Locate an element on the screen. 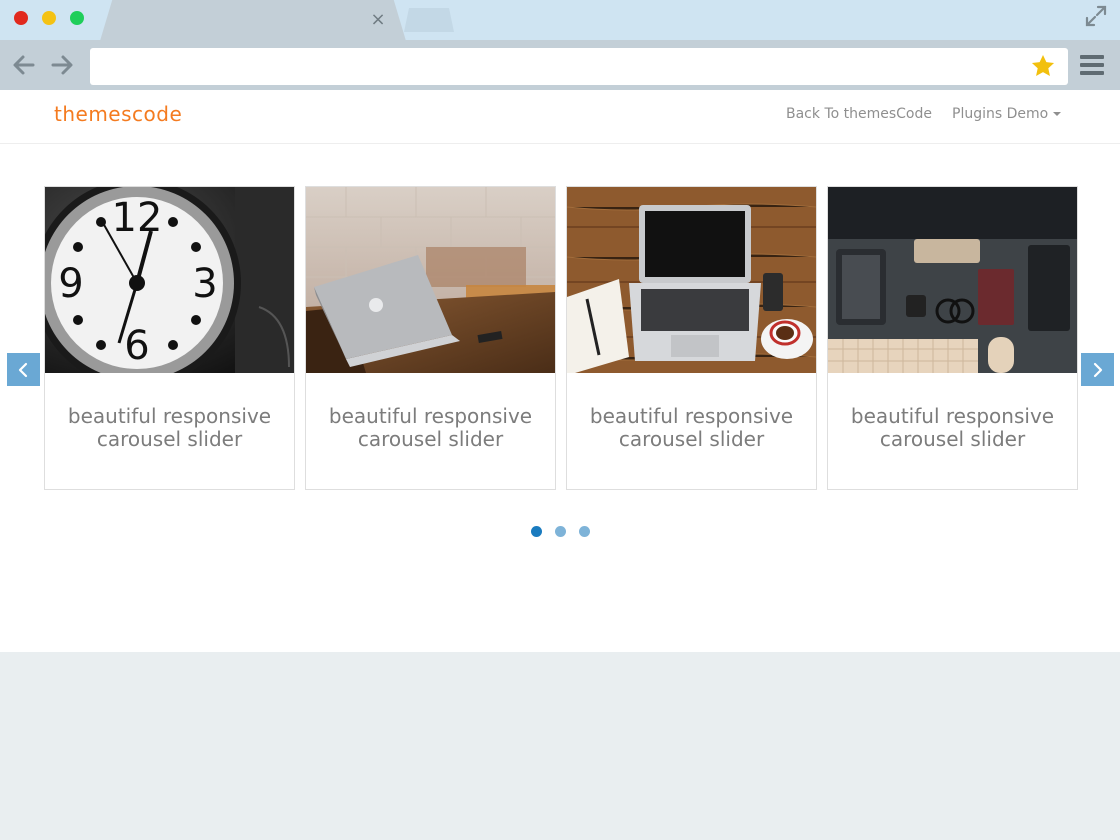 The height and width of the screenshot is (840, 1120). dark-desk-setup-photo is located at coordinates (952, 280).